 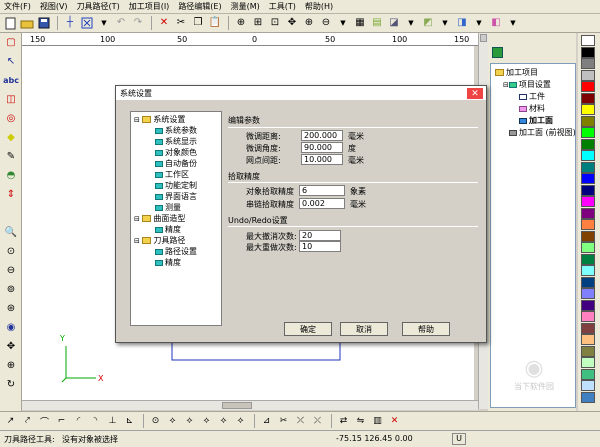 What do you see at coordinates (95, 421) in the screenshot?
I see `round-icon: ◝` at bounding box center [95, 421].